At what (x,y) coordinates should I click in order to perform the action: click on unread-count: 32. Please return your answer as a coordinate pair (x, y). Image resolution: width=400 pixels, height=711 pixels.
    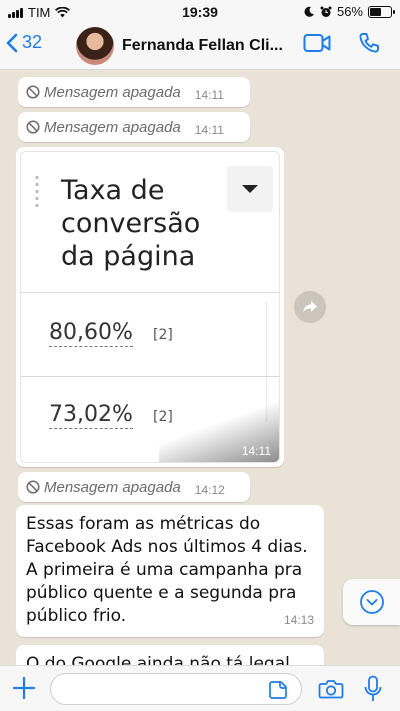
    Looking at the image, I should click on (32, 42).